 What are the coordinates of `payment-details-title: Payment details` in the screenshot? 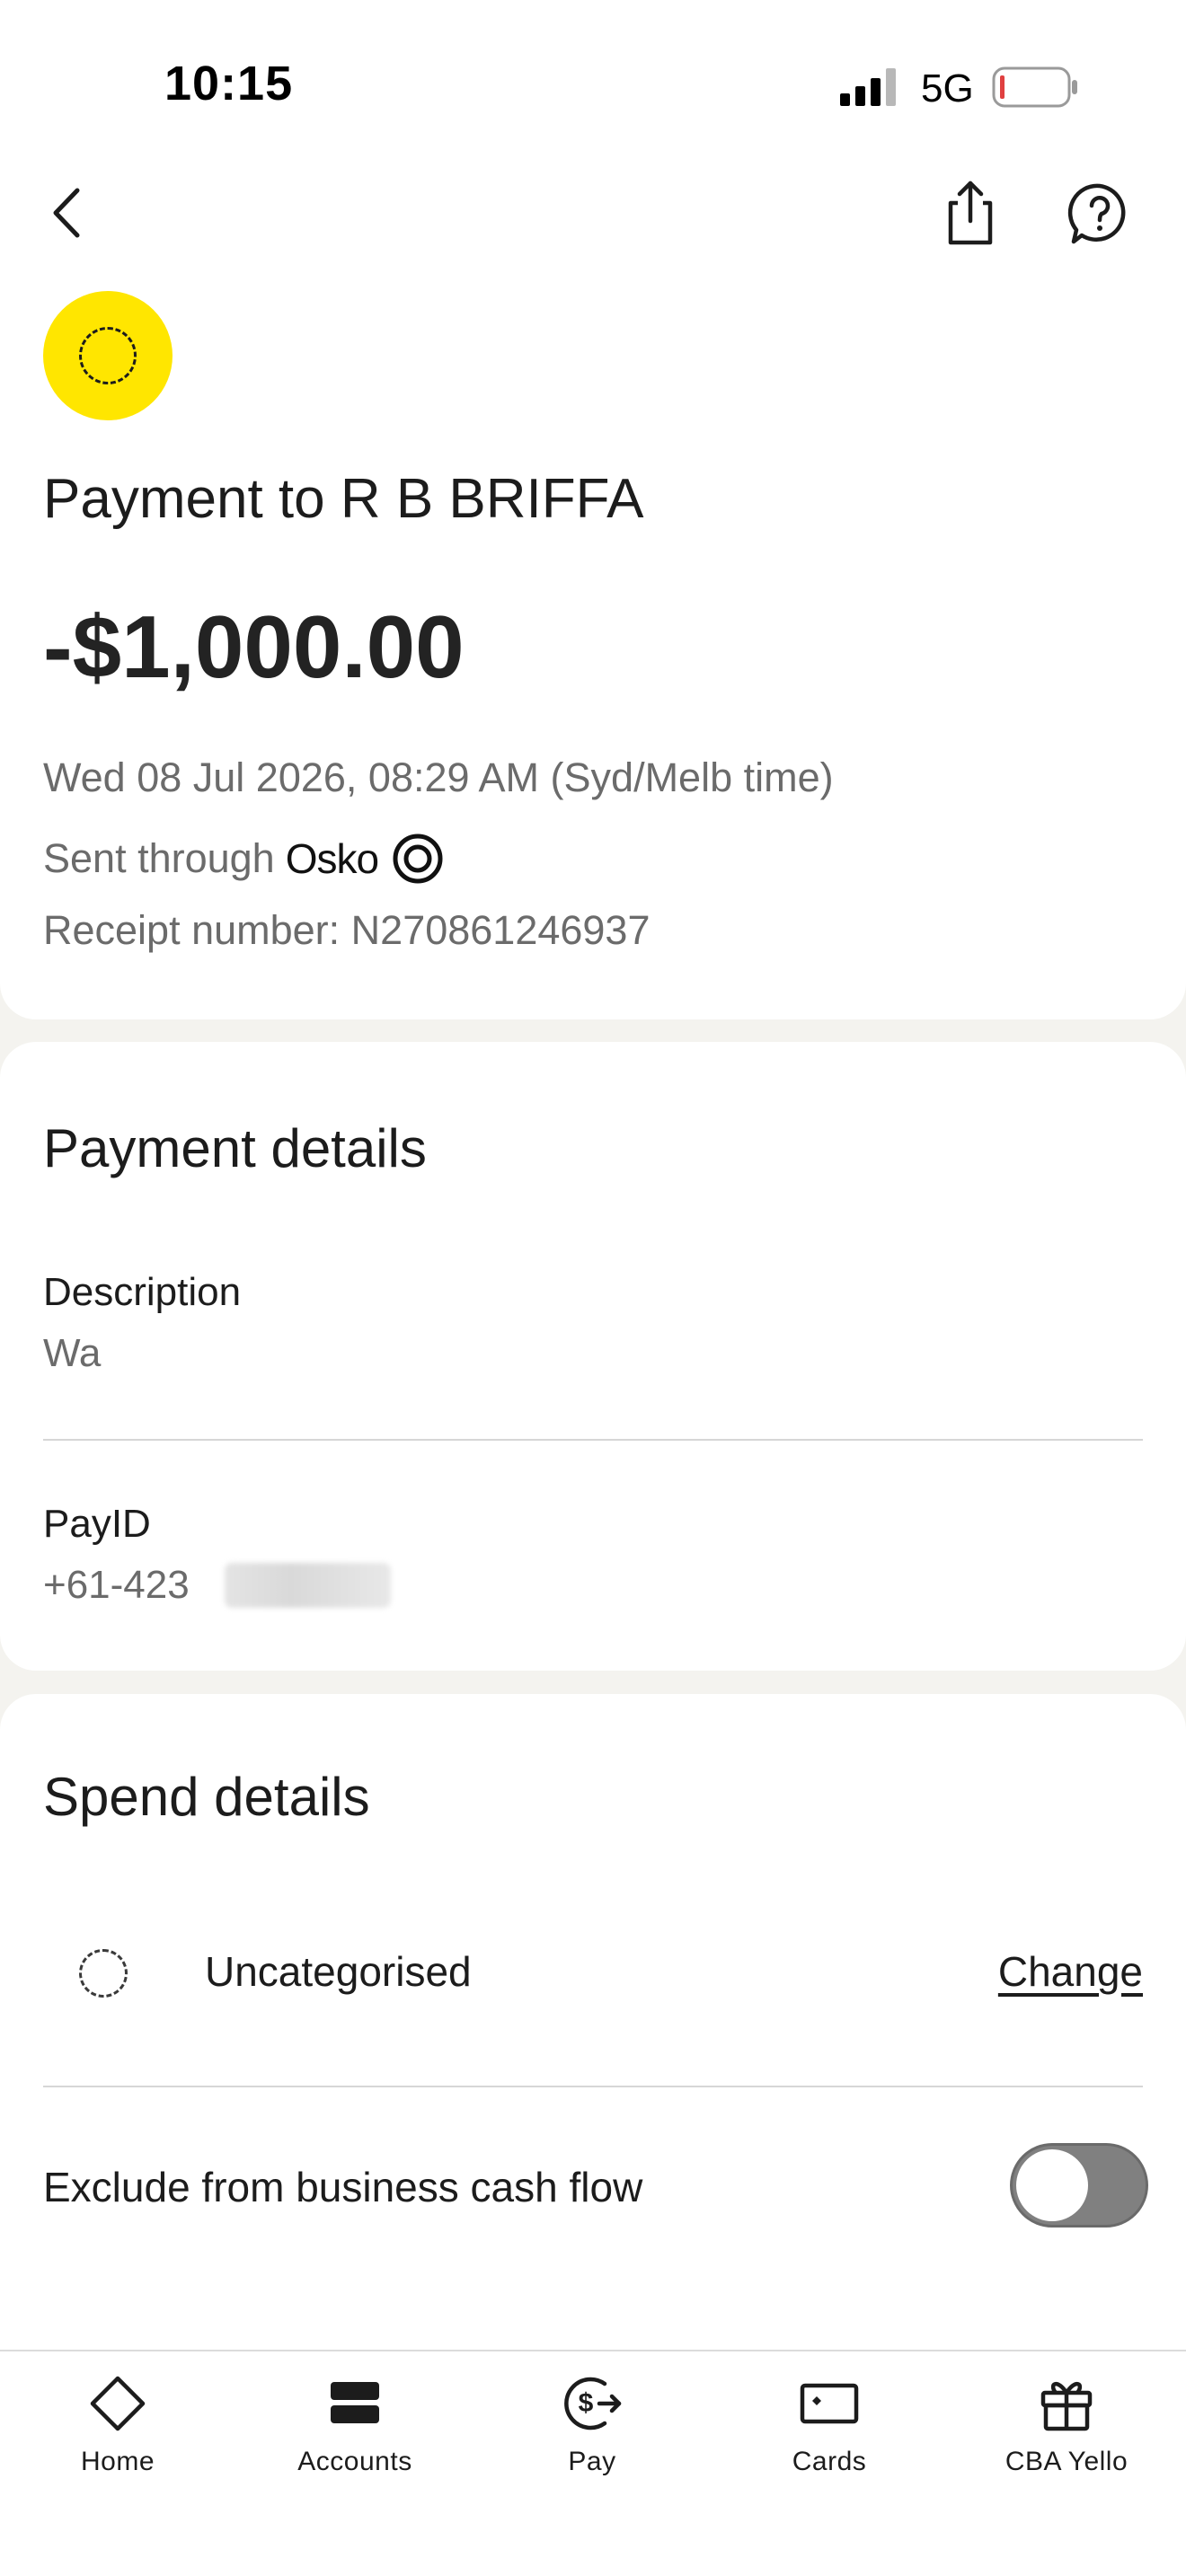 It's located at (235, 1148).